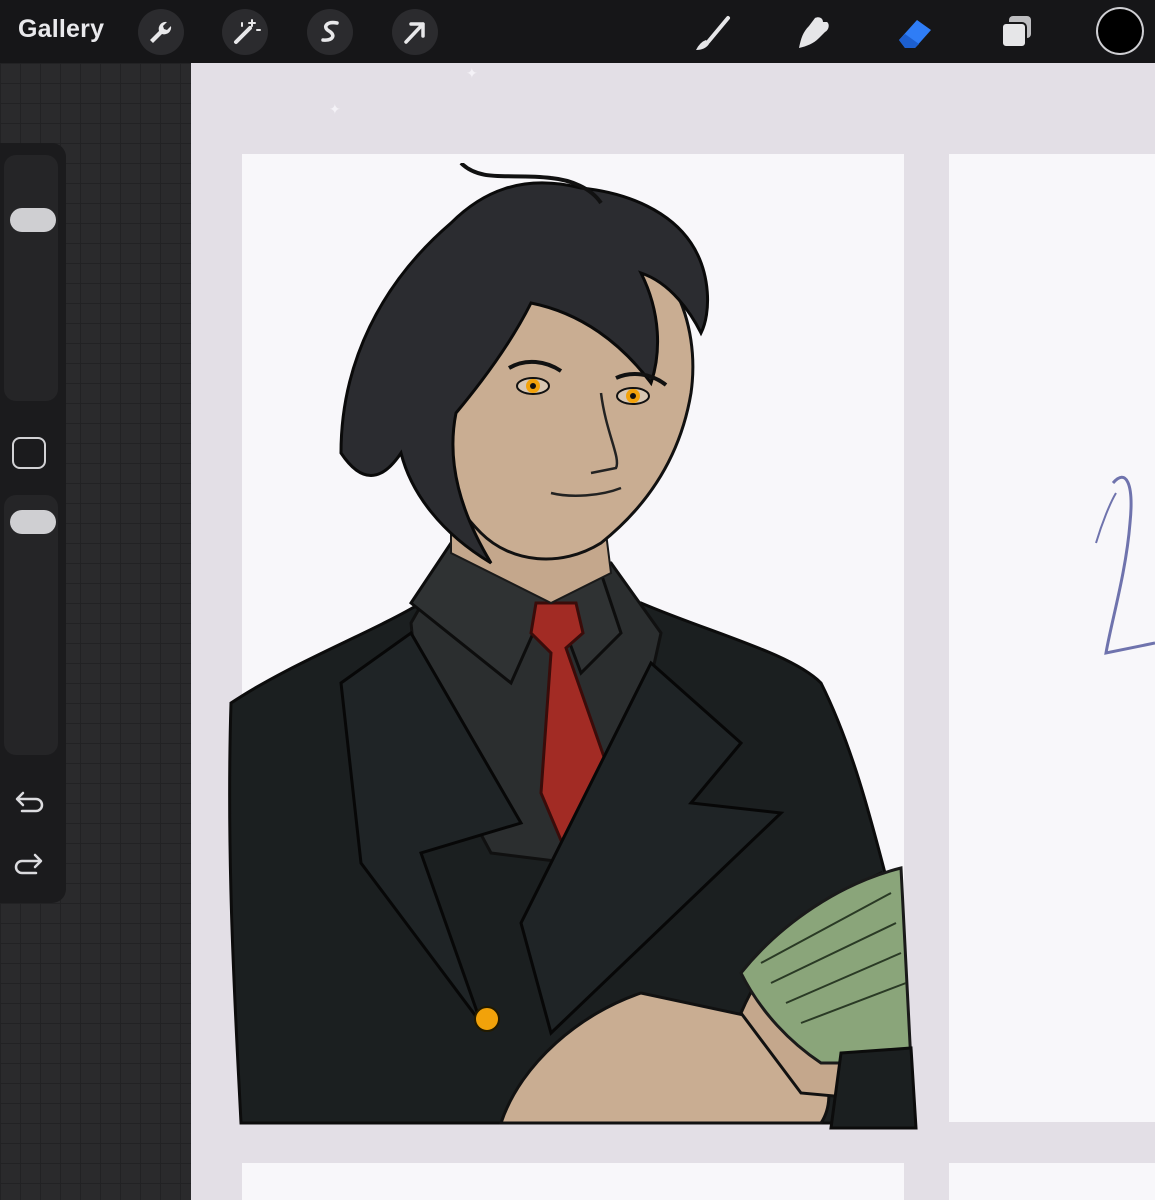 The width and height of the screenshot is (1155, 1200). What do you see at coordinates (330, 32) in the screenshot?
I see `selection-s-icon` at bounding box center [330, 32].